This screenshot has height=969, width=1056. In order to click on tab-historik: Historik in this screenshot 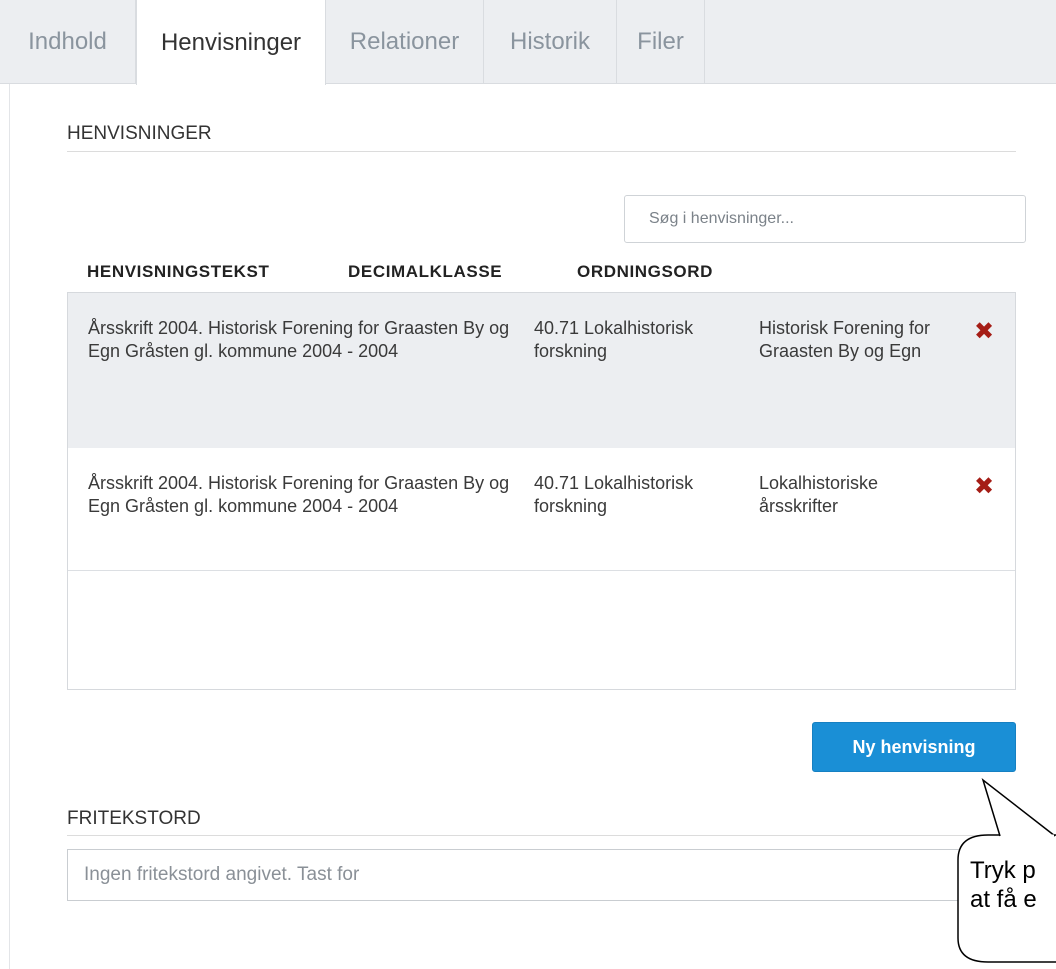, I will do `click(550, 42)`.